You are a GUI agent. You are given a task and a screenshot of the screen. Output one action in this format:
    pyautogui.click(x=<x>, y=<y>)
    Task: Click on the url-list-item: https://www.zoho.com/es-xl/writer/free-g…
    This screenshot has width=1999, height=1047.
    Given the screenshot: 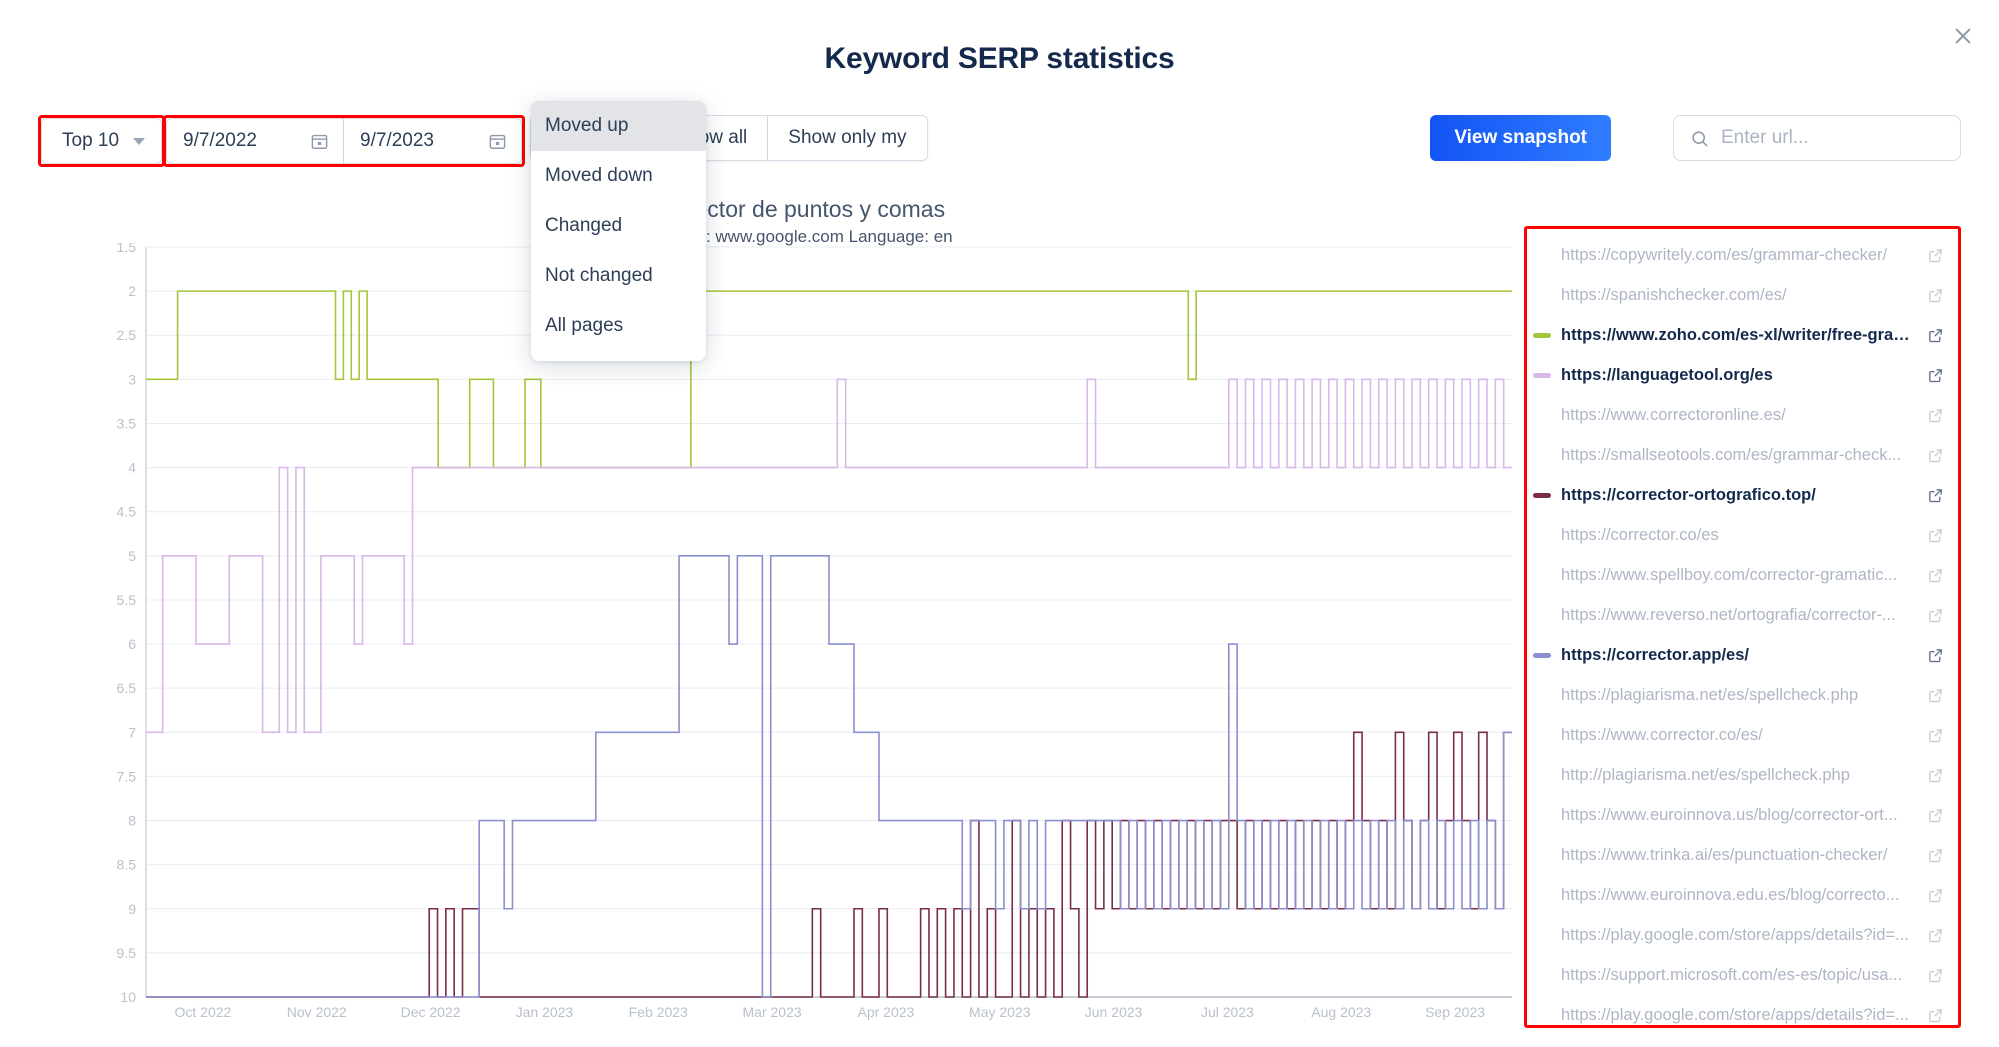 What is the action you would take?
    pyautogui.click(x=1742, y=335)
    